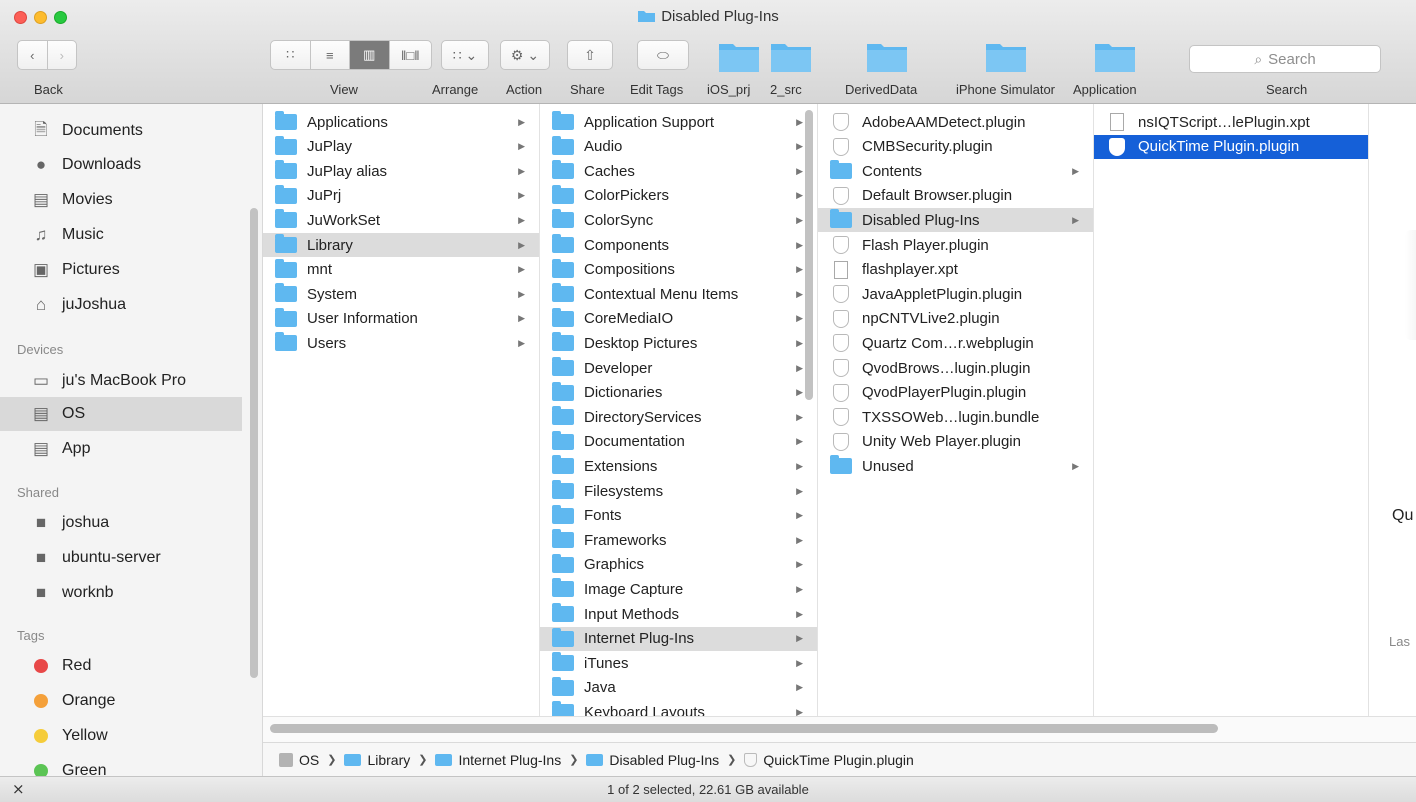  Describe the element at coordinates (121, 765) in the screenshot. I see `sidebar-tag-green: Green` at that location.